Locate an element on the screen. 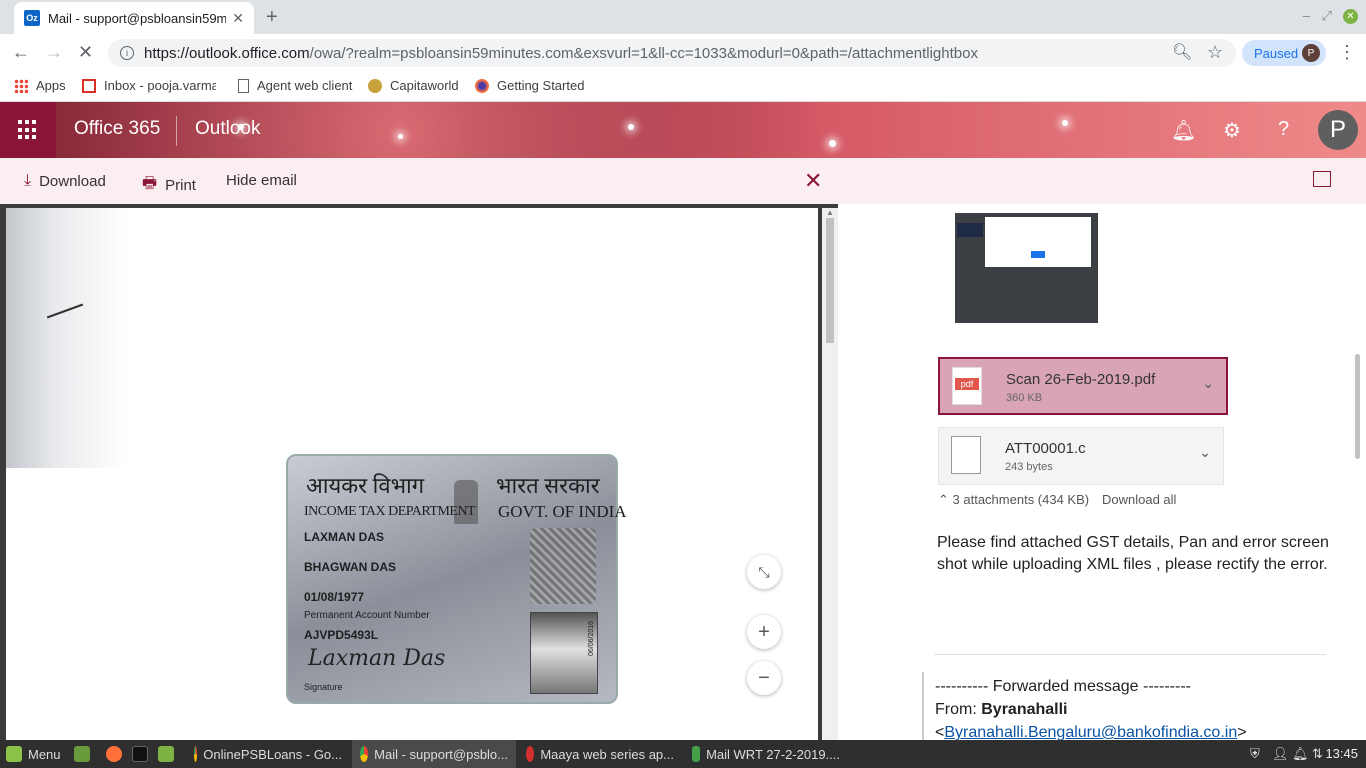 Image resolution: width=1366 pixels, height=768 pixels. browser-menu-icon: ⋮ is located at coordinates (1347, 52).